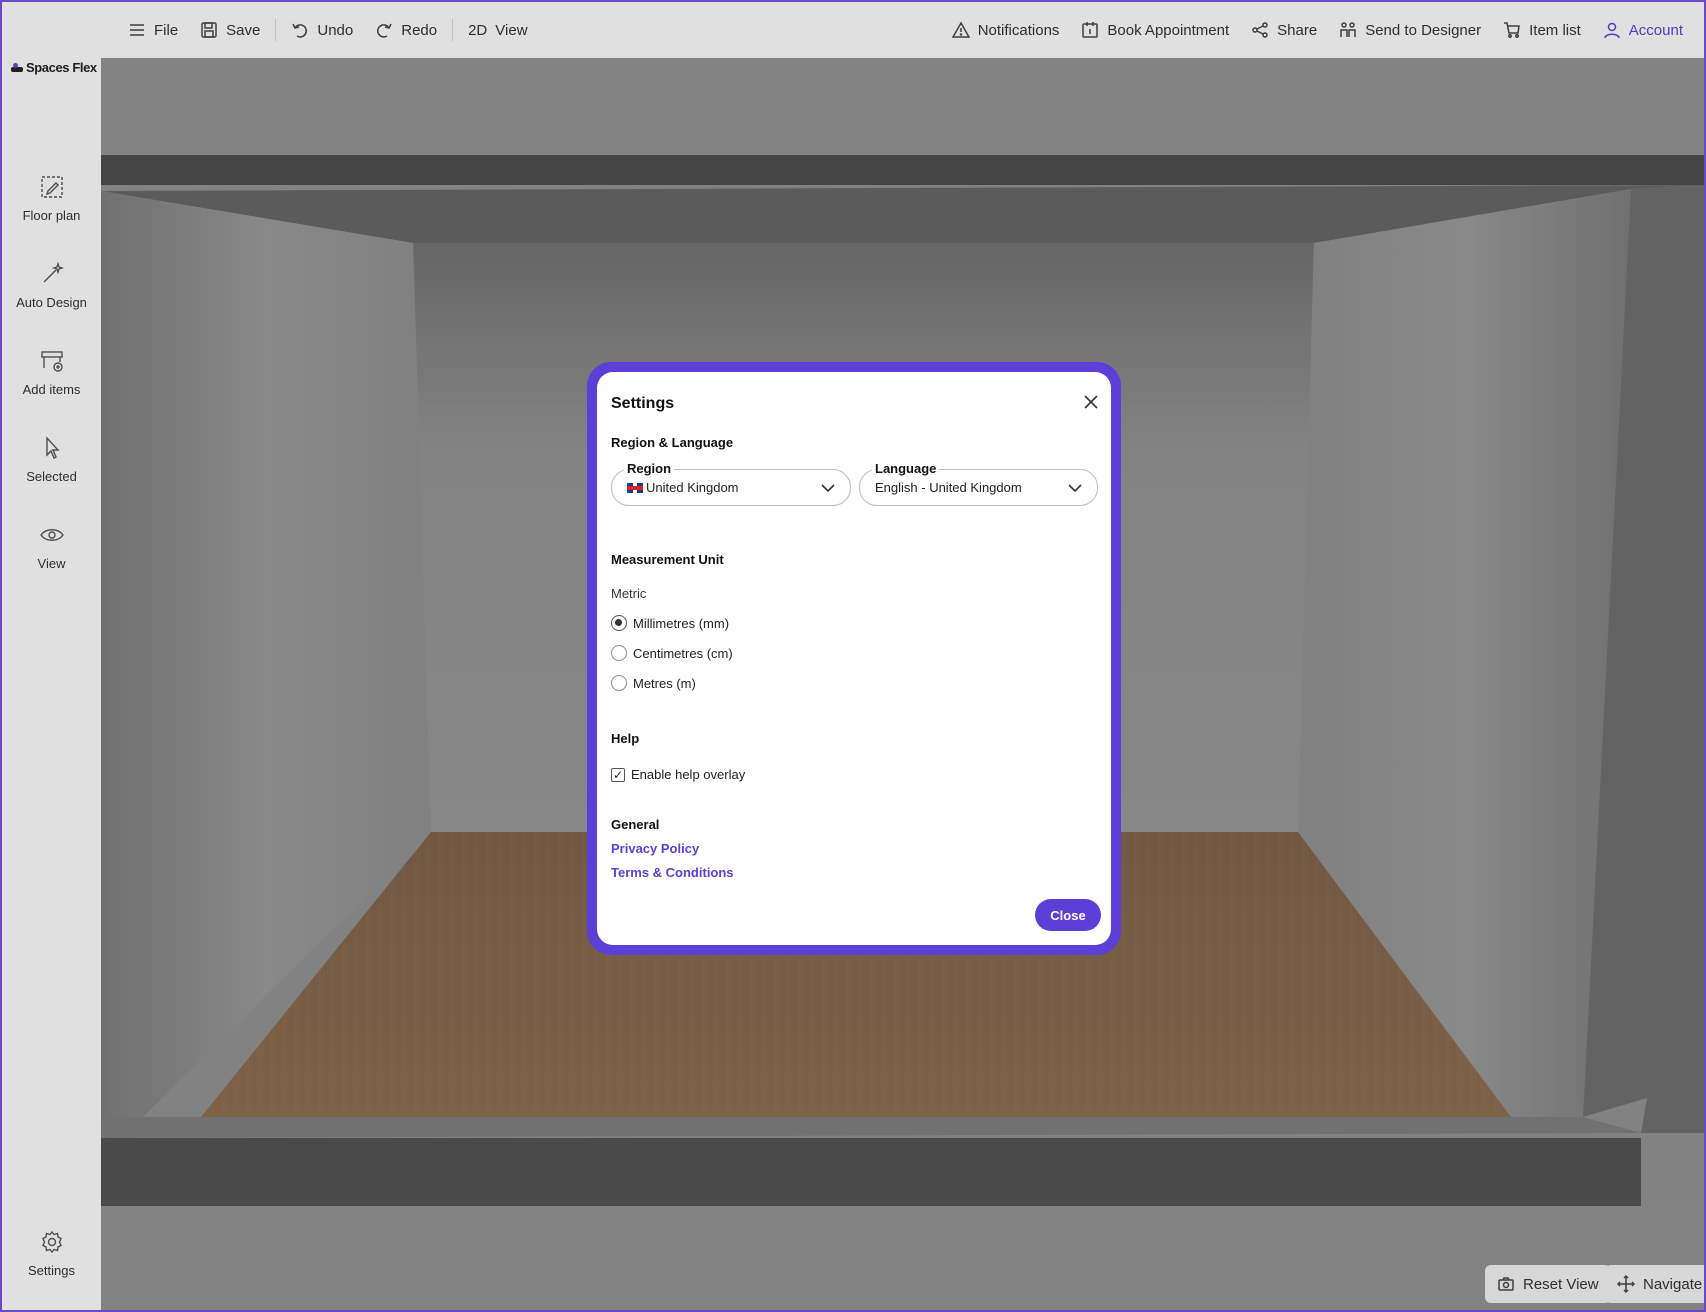 The width and height of the screenshot is (1706, 1312). I want to click on region-legend: Region, so click(649, 468).